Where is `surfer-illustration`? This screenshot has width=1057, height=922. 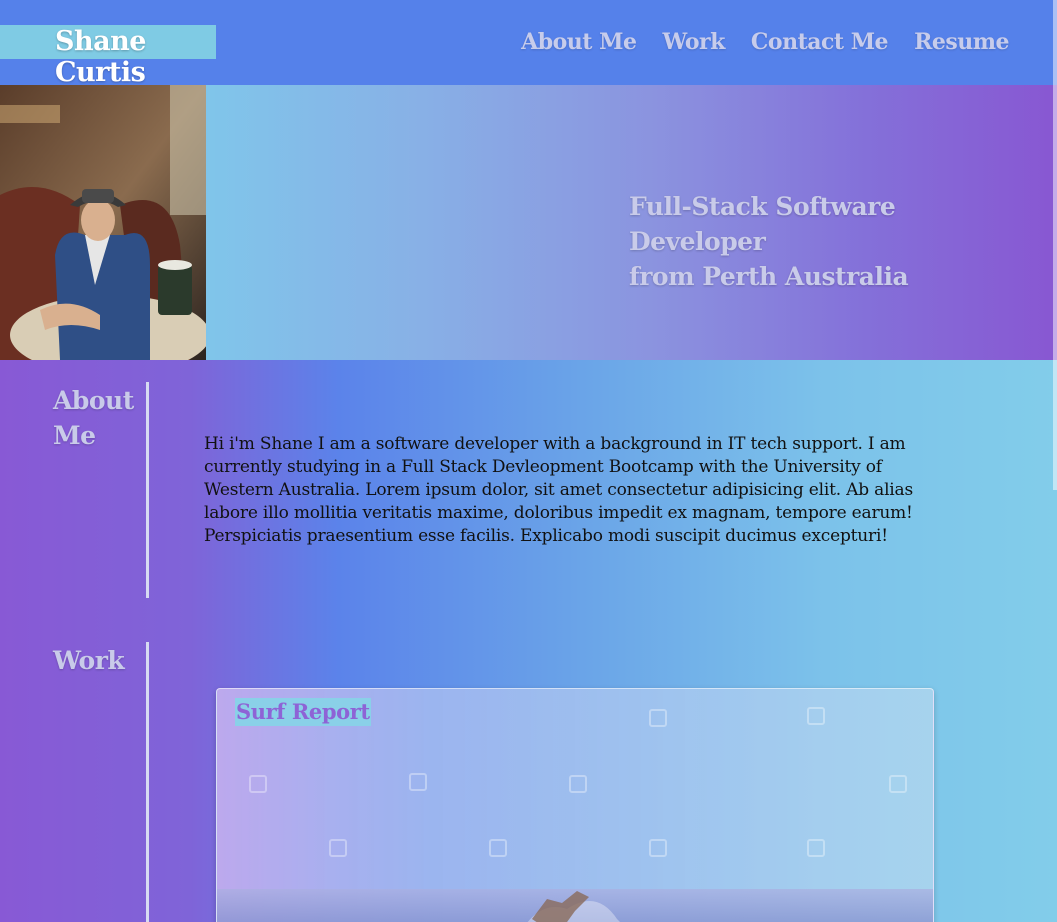 surfer-illustration is located at coordinates (573, 906).